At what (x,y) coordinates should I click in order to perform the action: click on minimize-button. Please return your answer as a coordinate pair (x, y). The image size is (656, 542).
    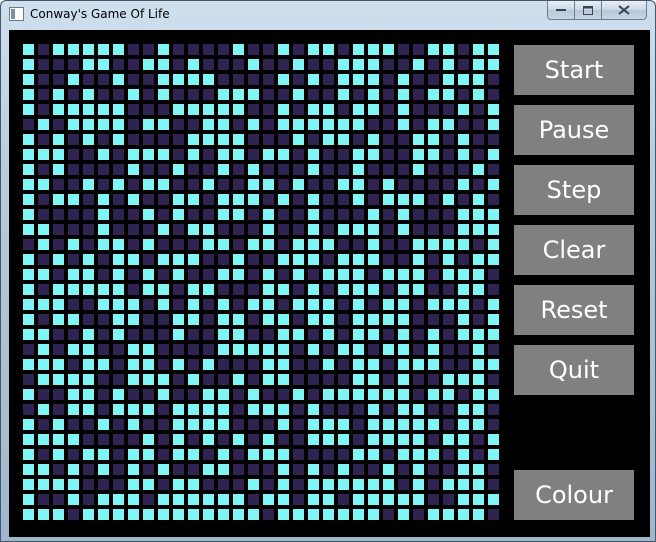
    Looking at the image, I should click on (561, 10).